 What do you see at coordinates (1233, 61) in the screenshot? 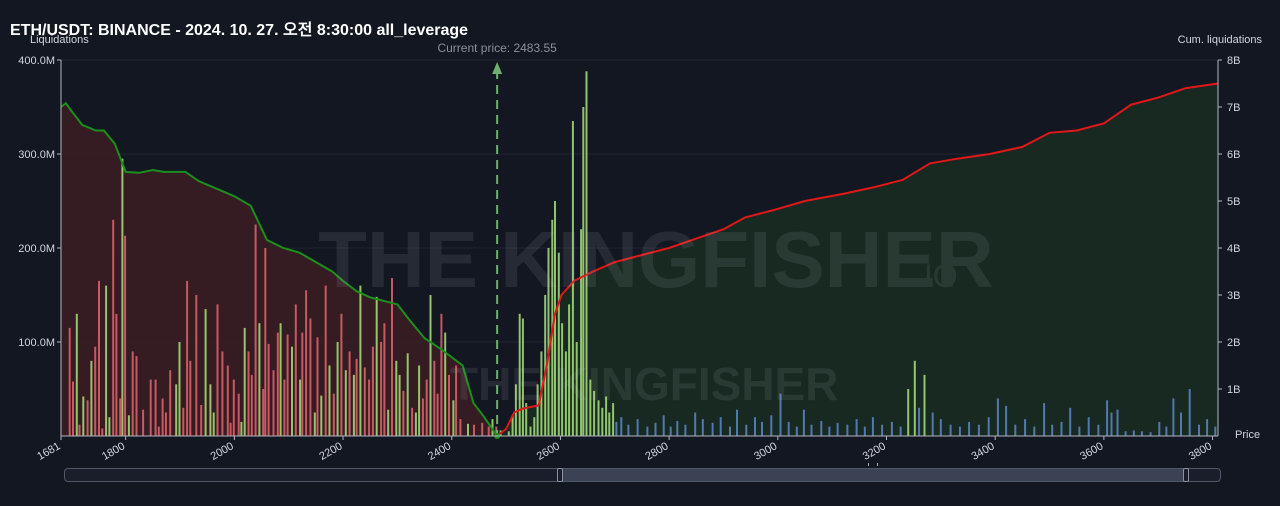
I see `y2-tick-label: 8B` at bounding box center [1233, 61].